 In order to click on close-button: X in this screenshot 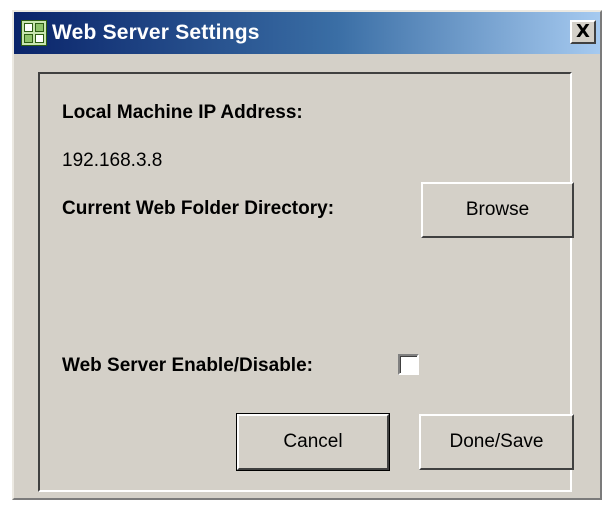, I will do `click(583, 32)`.